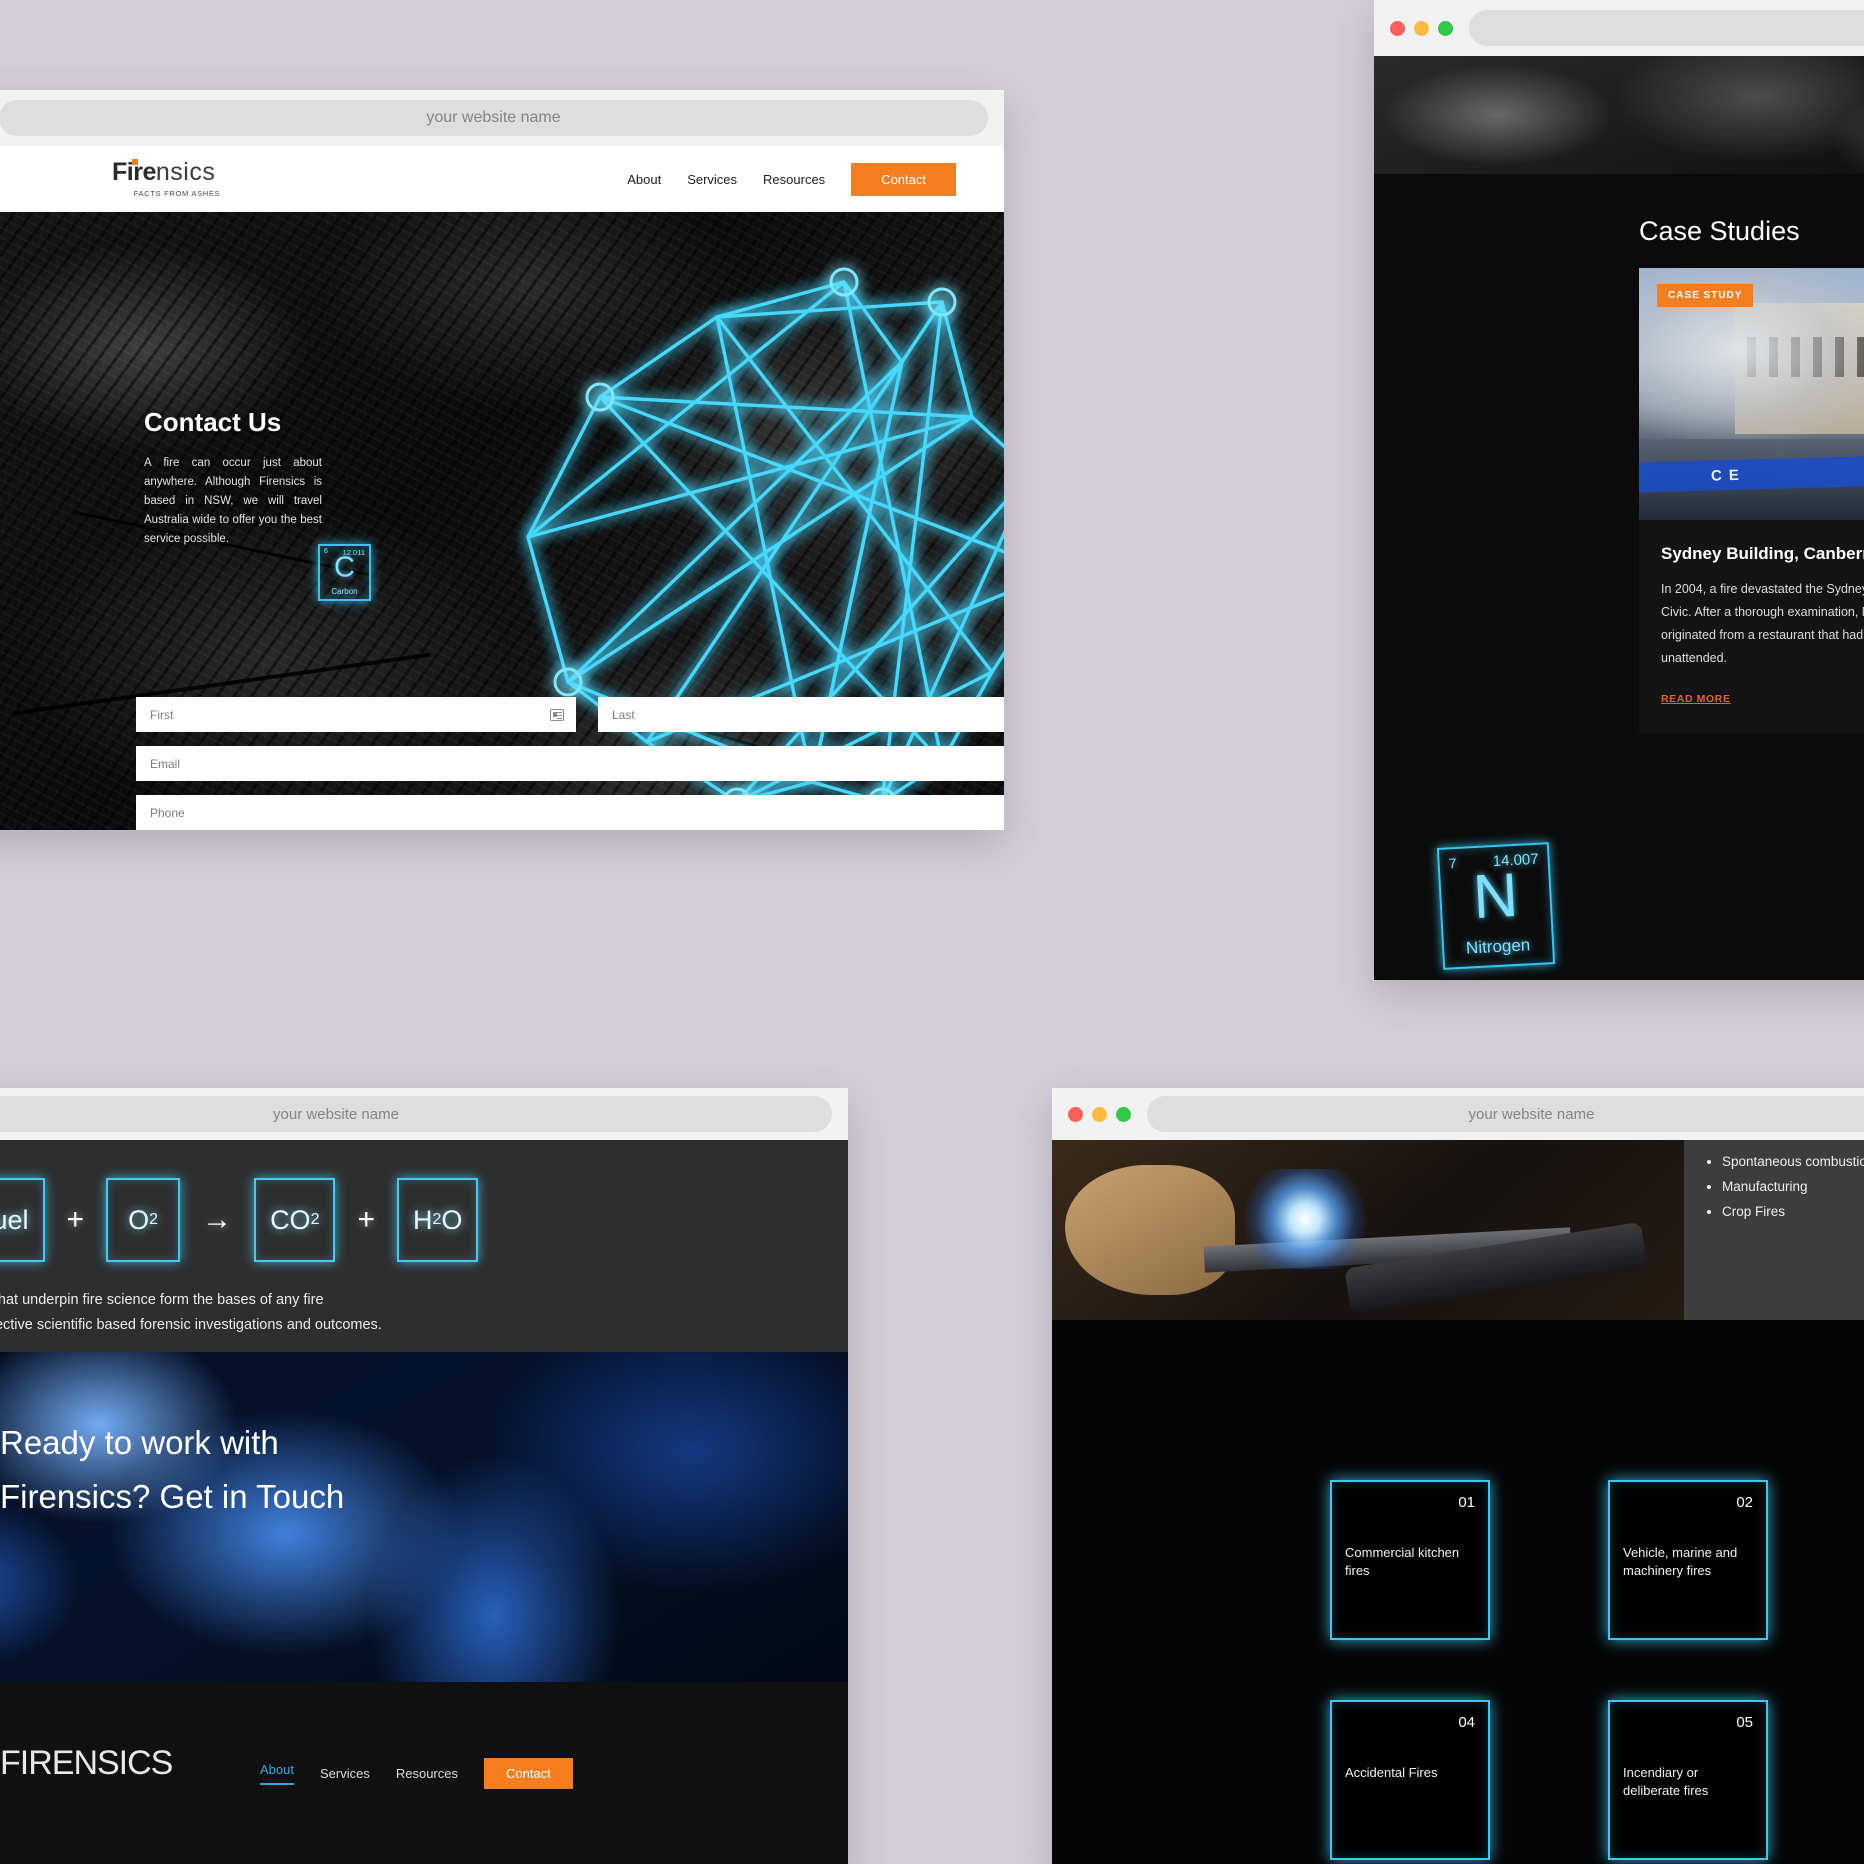 The image size is (1864, 1864). What do you see at coordinates (217, 1219) in the screenshot?
I see `equation-arrow-icon: →` at bounding box center [217, 1219].